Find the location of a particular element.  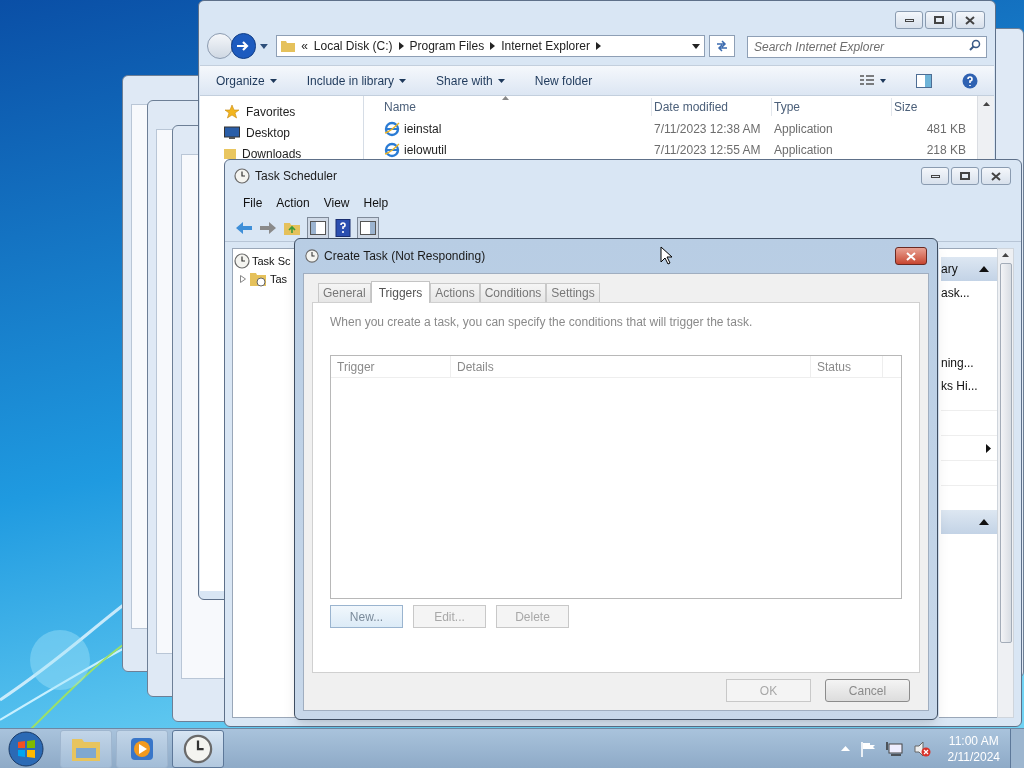

section-header-bar is located at coordinates (969, 522).